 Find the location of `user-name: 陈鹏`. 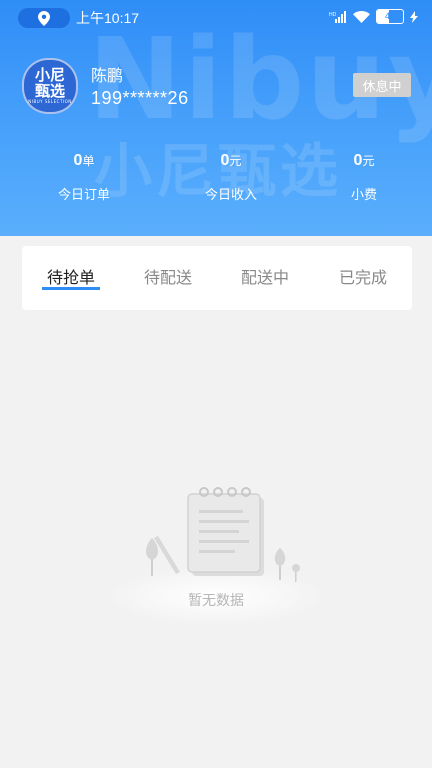

user-name: 陈鹏 is located at coordinates (107, 75).